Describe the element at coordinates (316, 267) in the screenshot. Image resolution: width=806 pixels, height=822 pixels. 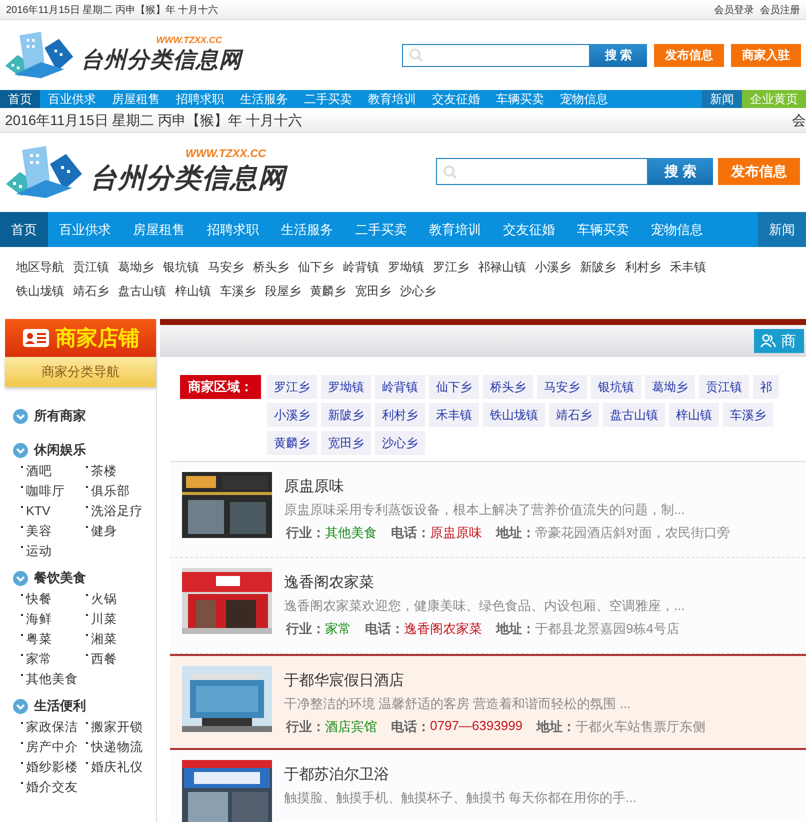
I see `region-link: 仙下乡` at that location.